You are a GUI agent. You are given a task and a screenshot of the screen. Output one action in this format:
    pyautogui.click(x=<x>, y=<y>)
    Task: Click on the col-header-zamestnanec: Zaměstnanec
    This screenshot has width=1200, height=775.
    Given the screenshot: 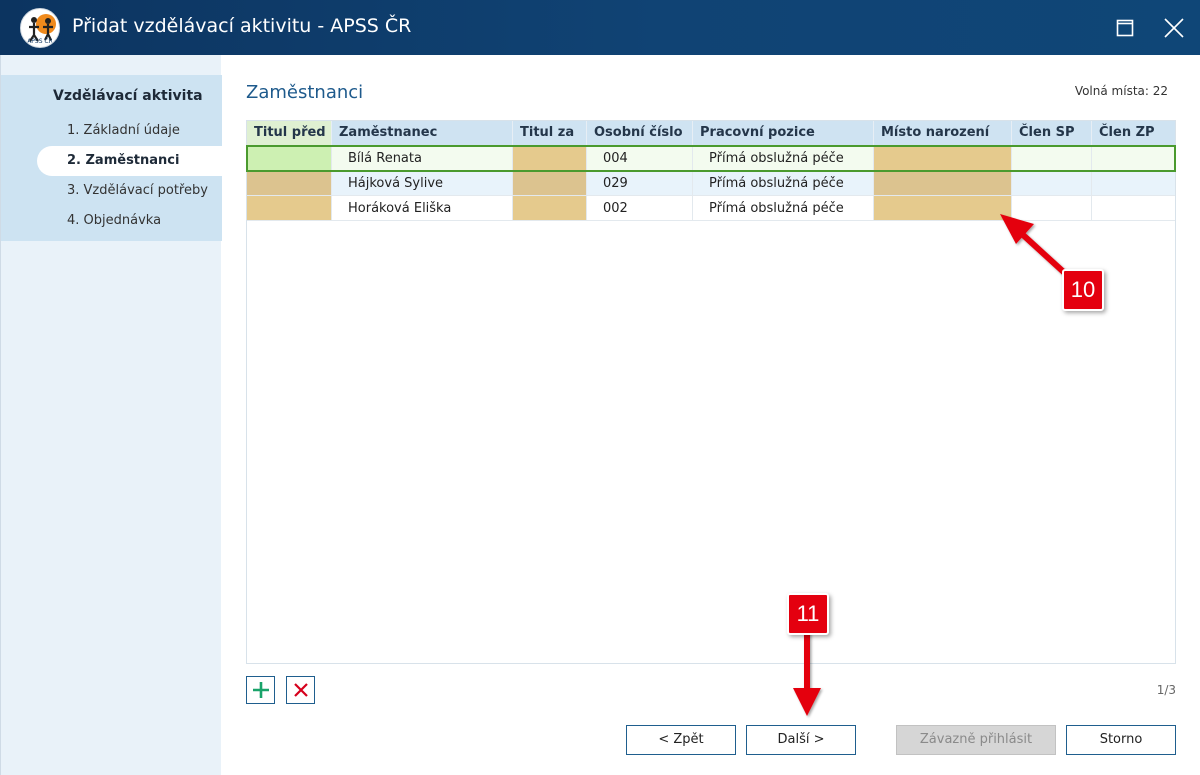 What is the action you would take?
    pyautogui.click(x=422, y=133)
    